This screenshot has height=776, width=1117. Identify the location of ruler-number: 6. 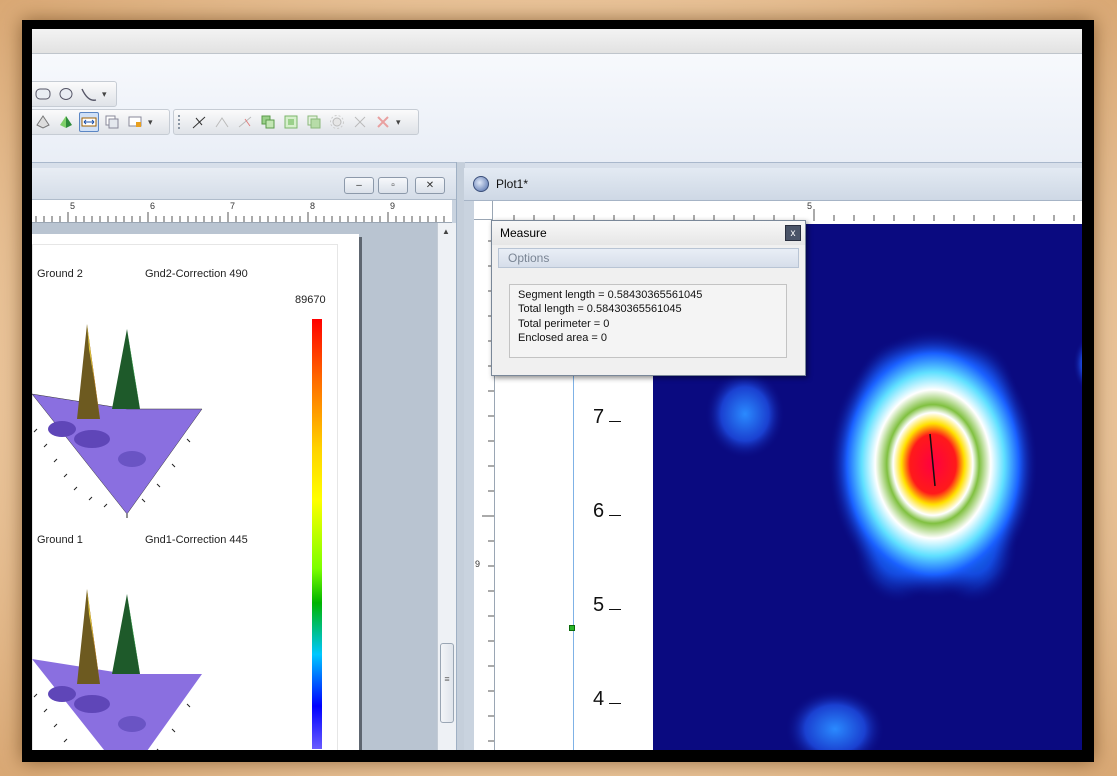
(153, 206).